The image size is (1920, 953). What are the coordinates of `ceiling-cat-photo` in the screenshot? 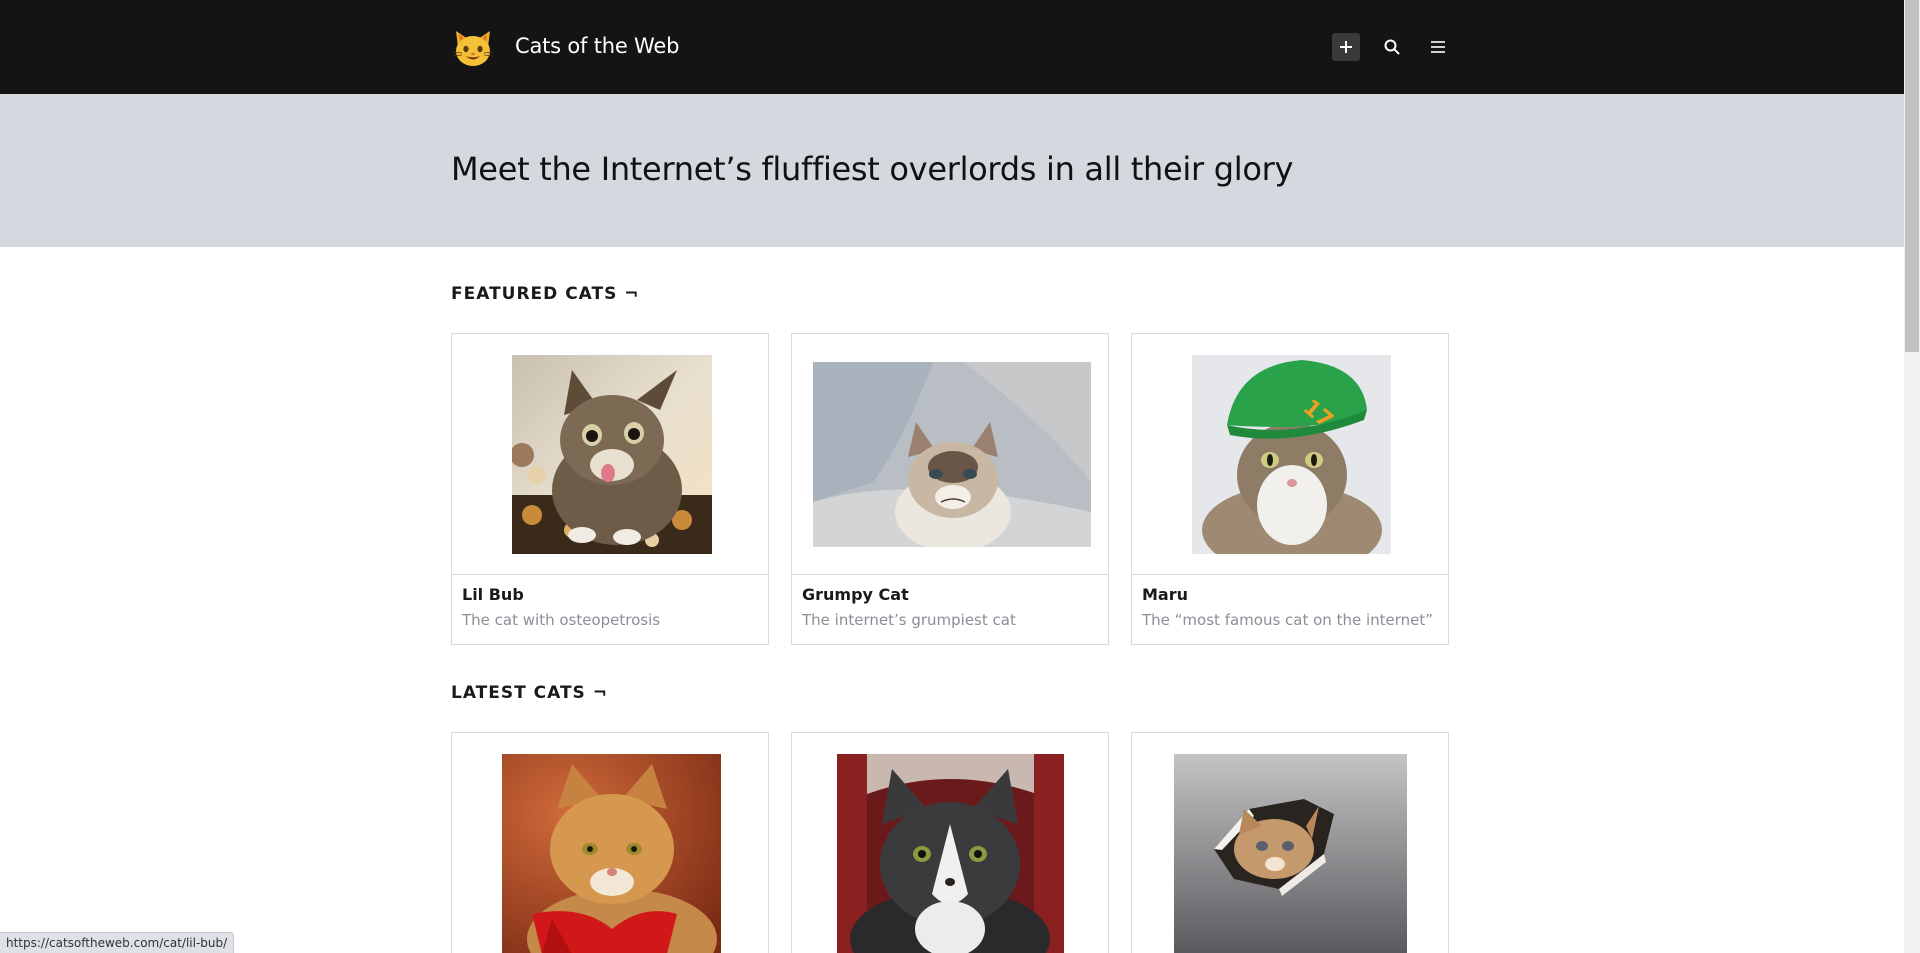 It's located at (1290, 853).